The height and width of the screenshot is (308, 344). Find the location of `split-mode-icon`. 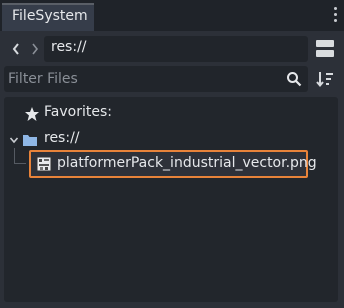

split-mode-icon is located at coordinates (325, 49).